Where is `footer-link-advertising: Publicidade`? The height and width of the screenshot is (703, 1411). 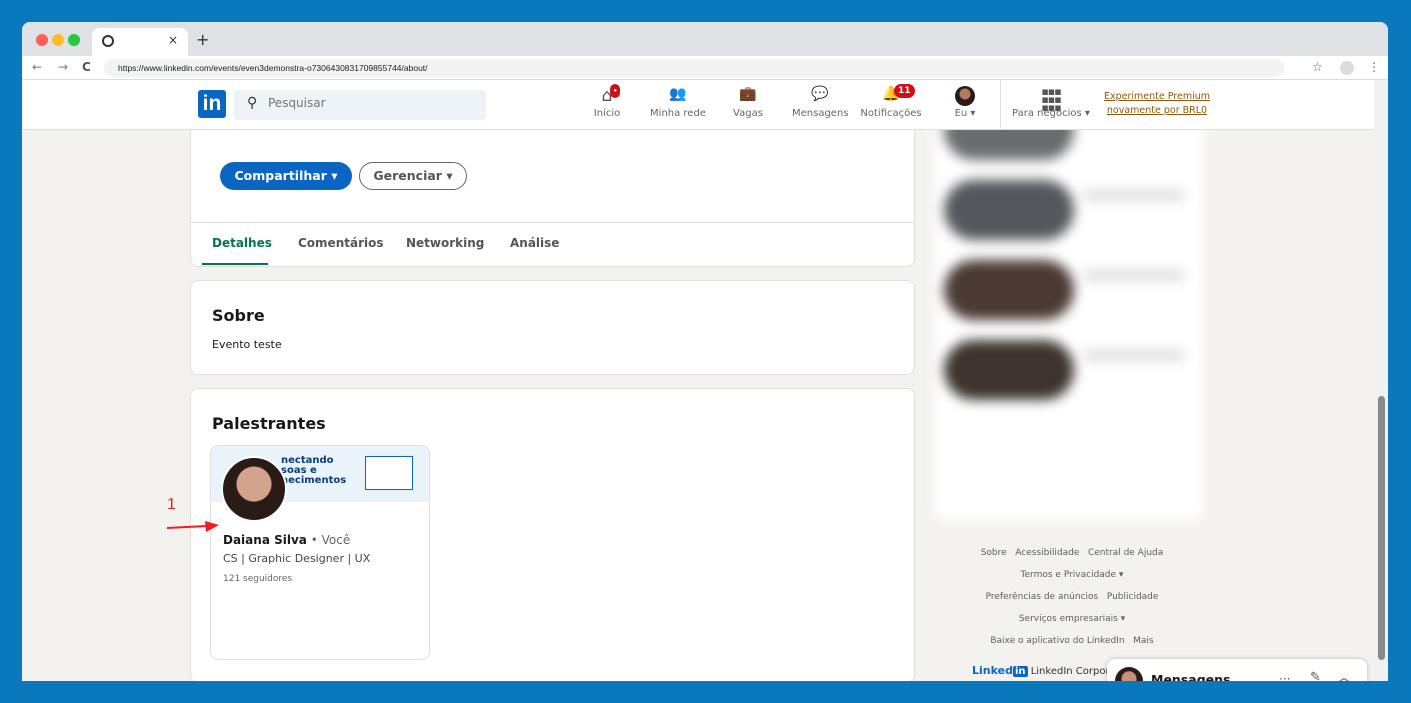
footer-link-advertising: Publicidade is located at coordinates (1133, 597).